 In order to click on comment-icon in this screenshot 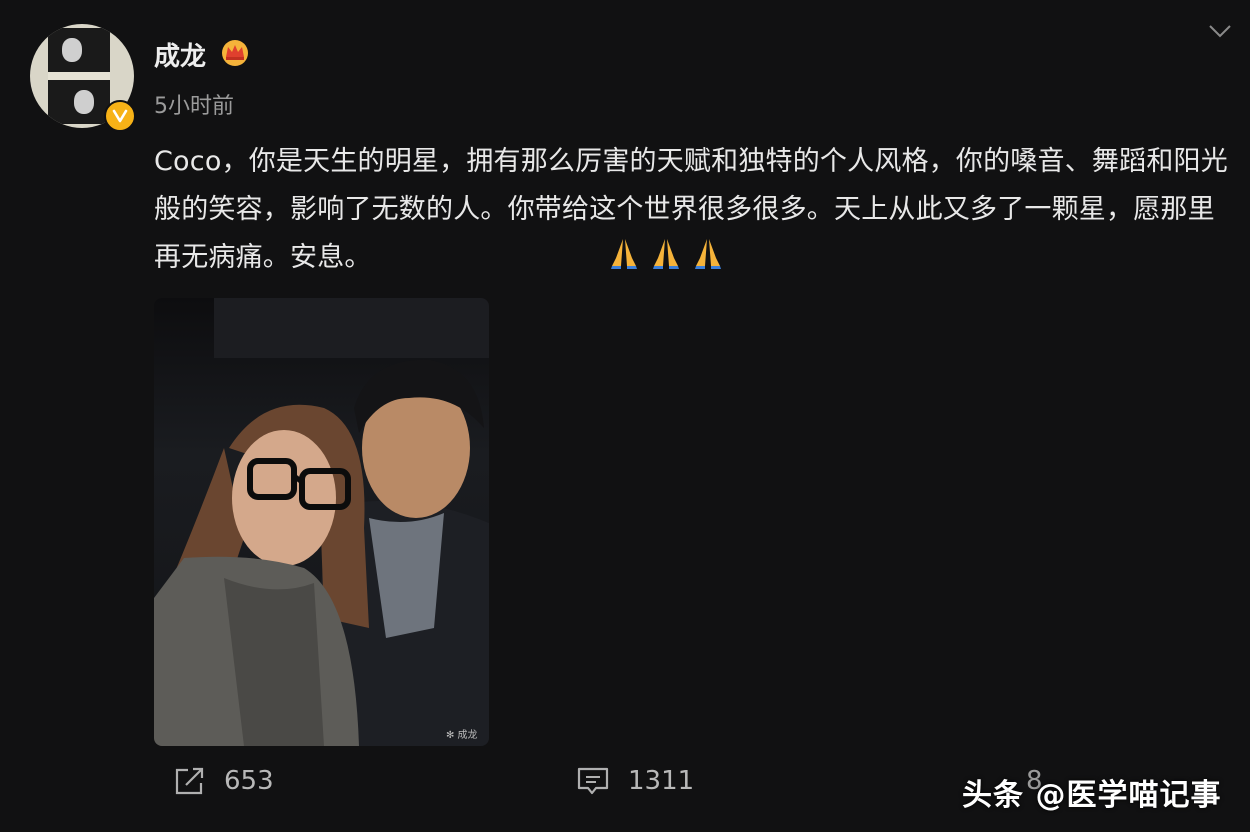, I will do `click(593, 781)`.